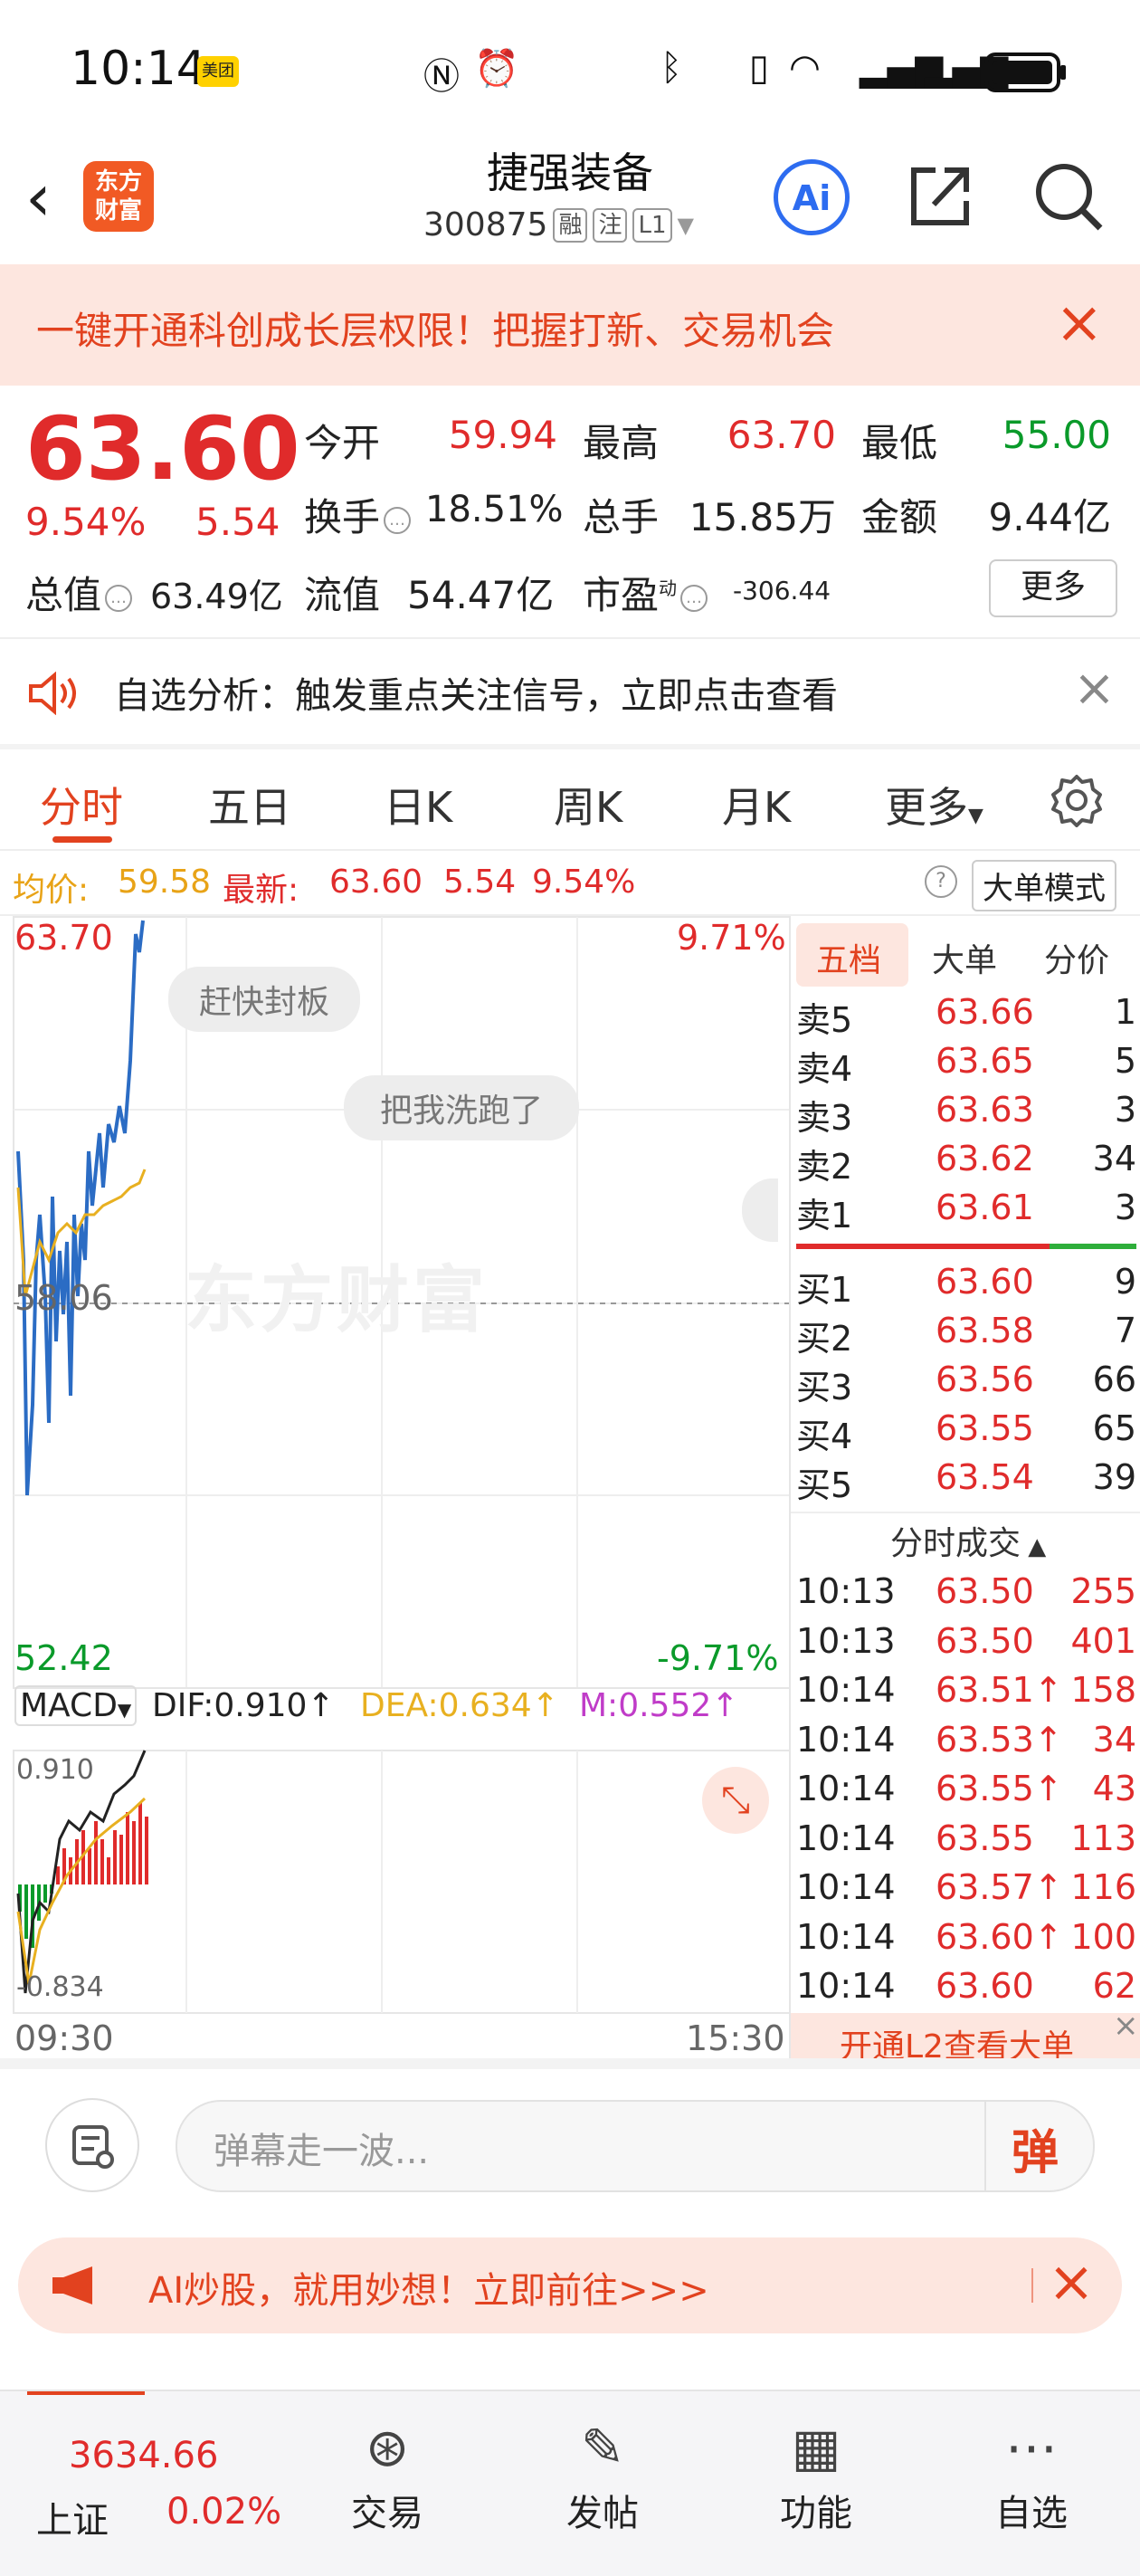  I want to click on bid-price: 63.56, so click(985, 1380).